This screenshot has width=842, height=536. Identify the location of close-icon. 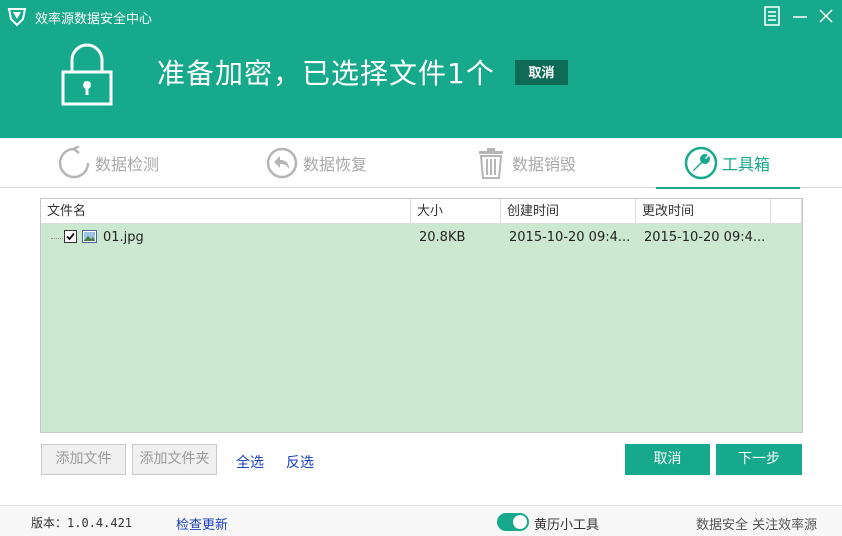
(826, 16).